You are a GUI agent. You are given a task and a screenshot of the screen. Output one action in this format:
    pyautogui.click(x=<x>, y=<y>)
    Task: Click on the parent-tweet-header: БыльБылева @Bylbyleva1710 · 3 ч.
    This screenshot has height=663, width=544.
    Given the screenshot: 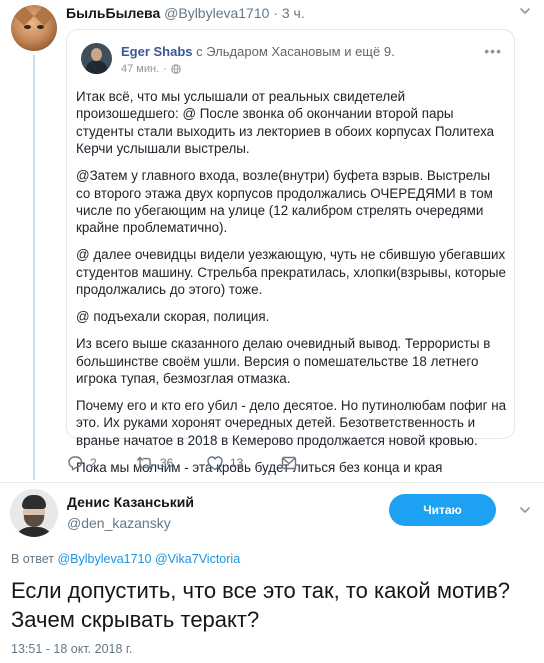 What is the action you would take?
    pyautogui.click(x=185, y=13)
    